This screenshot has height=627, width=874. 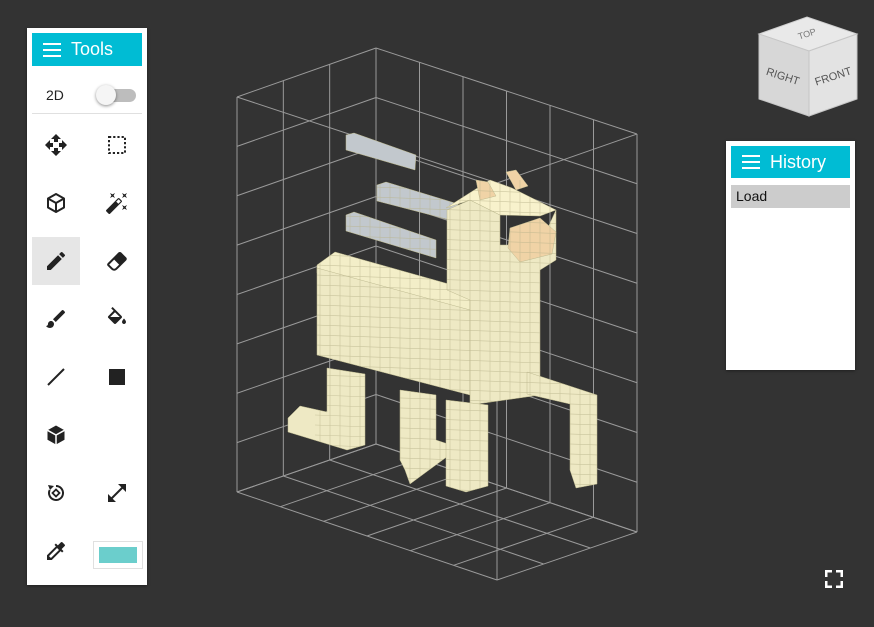 I want to click on magic-wand-tool, so click(x=117, y=203).